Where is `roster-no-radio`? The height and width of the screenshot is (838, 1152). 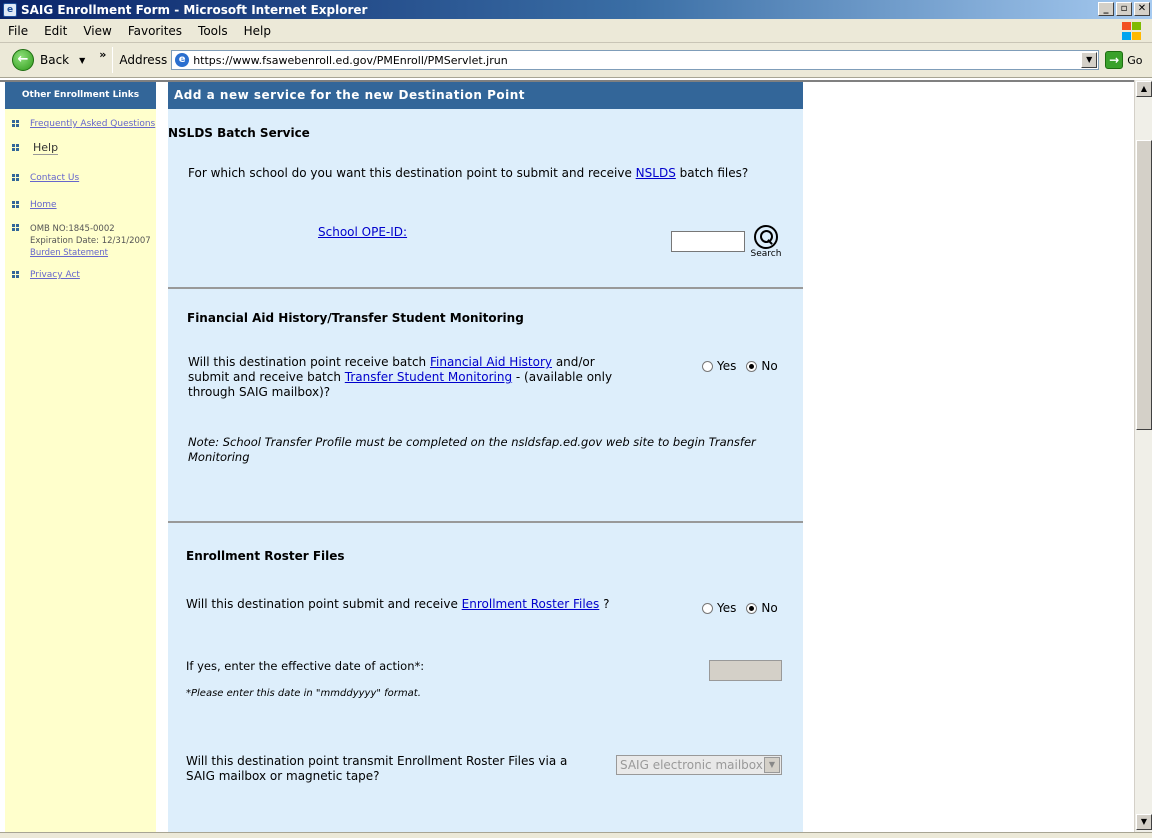
roster-no-radio is located at coordinates (752, 608).